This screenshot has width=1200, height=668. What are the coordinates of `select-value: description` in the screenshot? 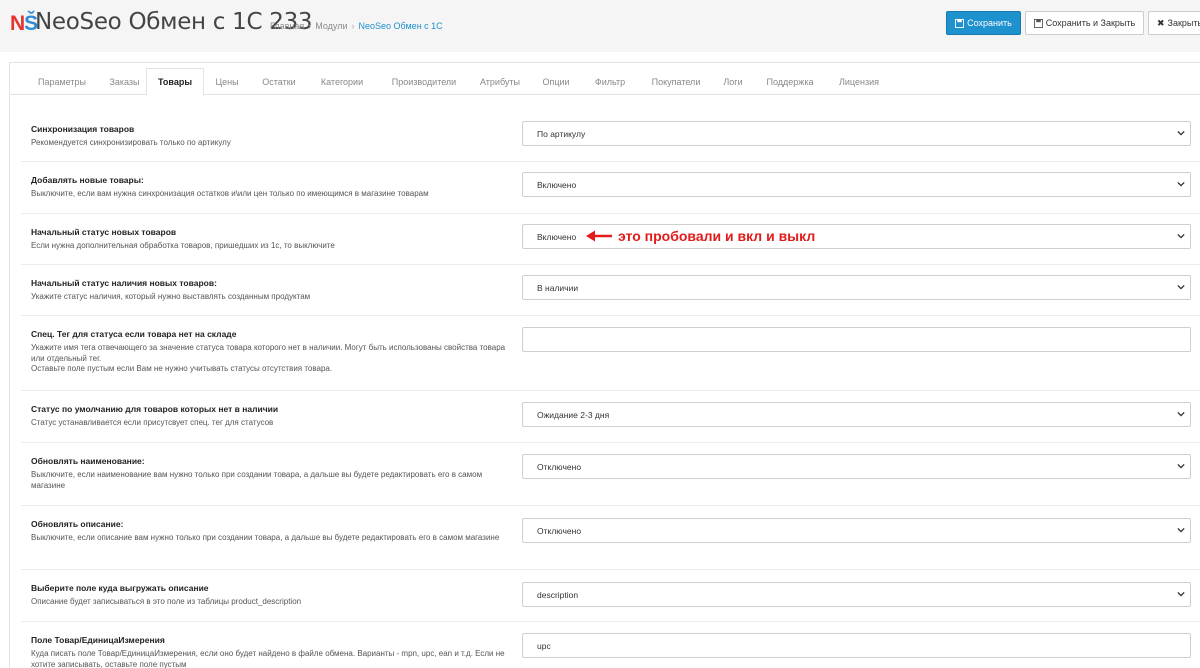 It's located at (558, 594).